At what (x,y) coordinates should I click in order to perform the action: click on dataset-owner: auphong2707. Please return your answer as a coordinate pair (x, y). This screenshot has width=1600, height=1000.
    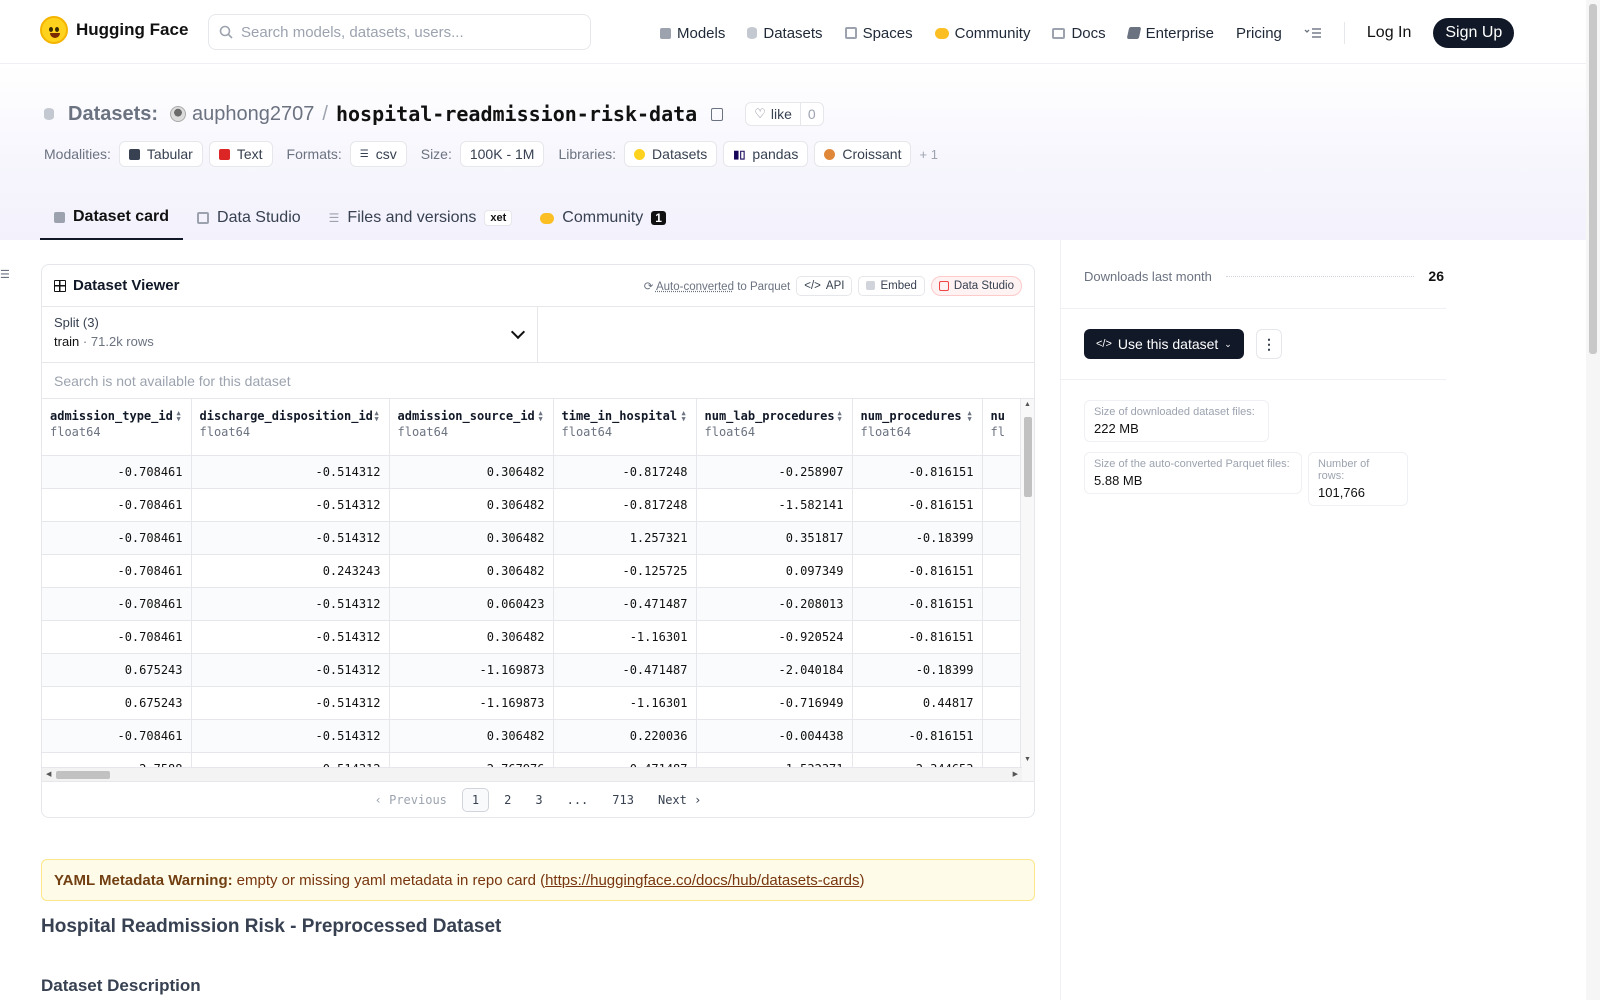
    Looking at the image, I should click on (253, 114).